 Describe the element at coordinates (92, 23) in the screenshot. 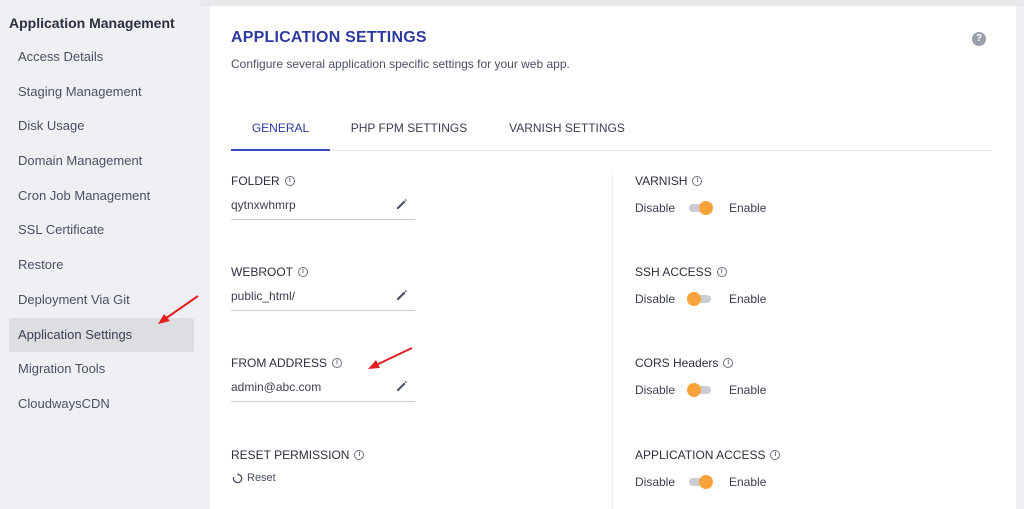

I see `sidebar-title: Application Management` at that location.